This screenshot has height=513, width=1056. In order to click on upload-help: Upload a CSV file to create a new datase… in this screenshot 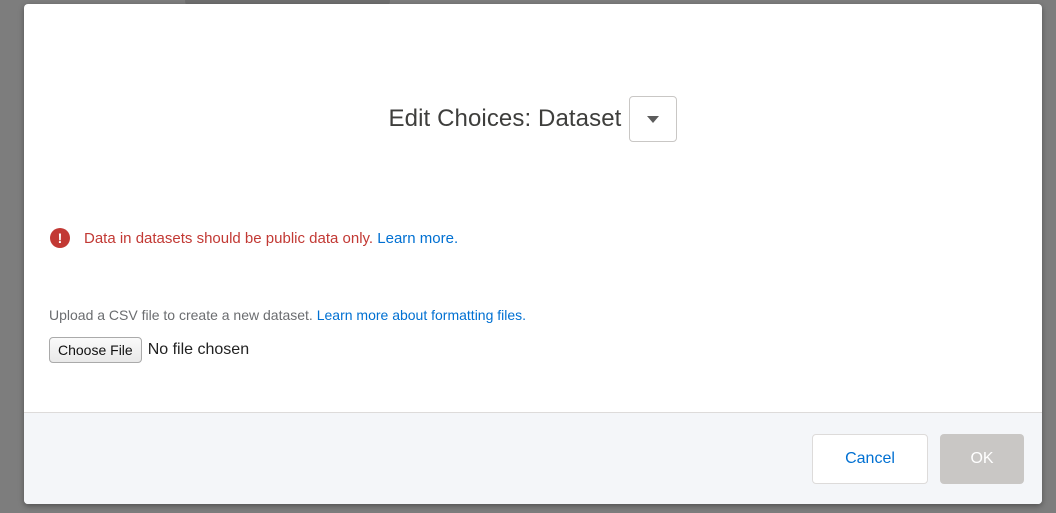, I will do `click(287, 315)`.